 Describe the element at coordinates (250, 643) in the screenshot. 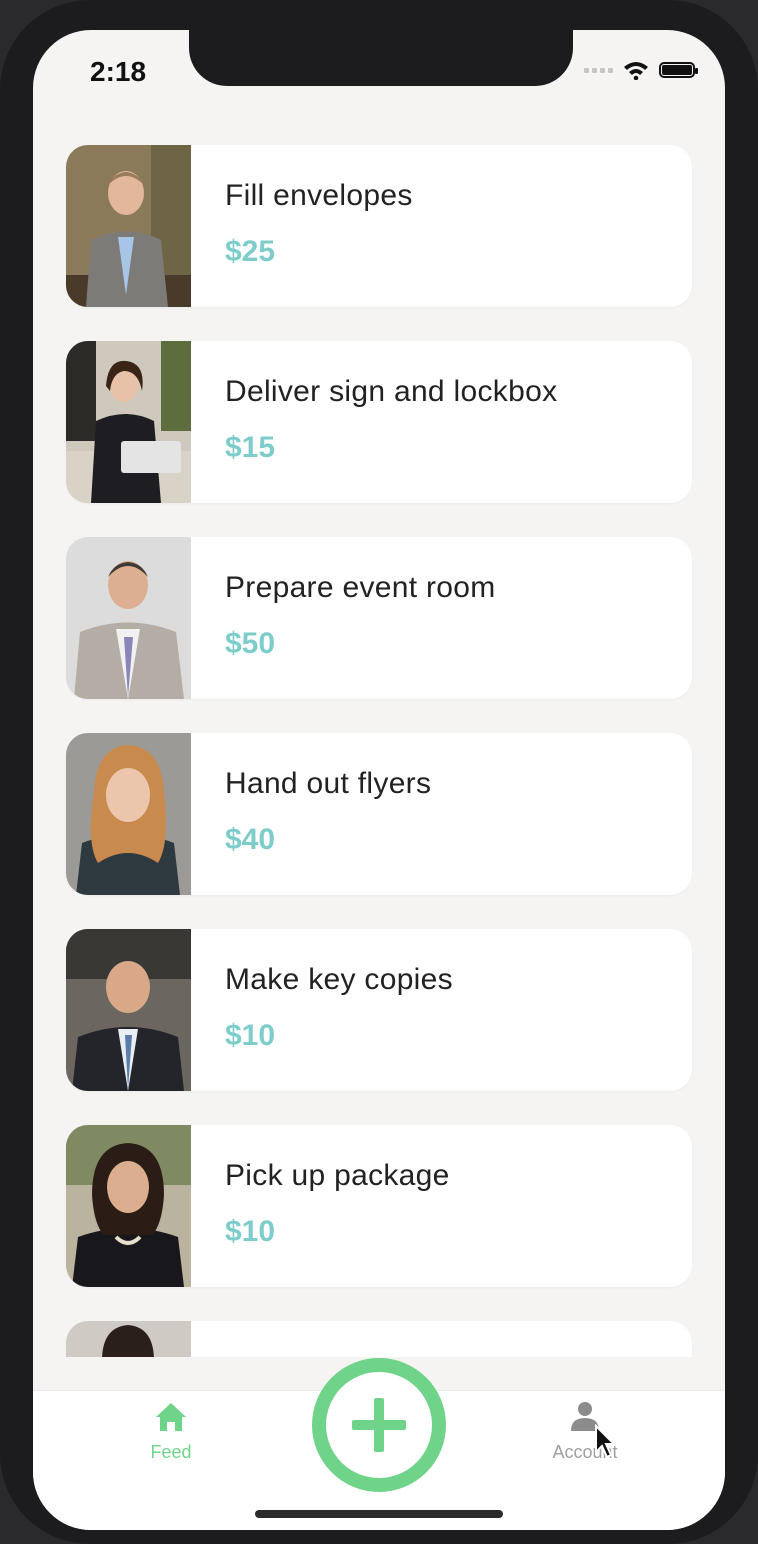

I see `task-price: $50` at that location.